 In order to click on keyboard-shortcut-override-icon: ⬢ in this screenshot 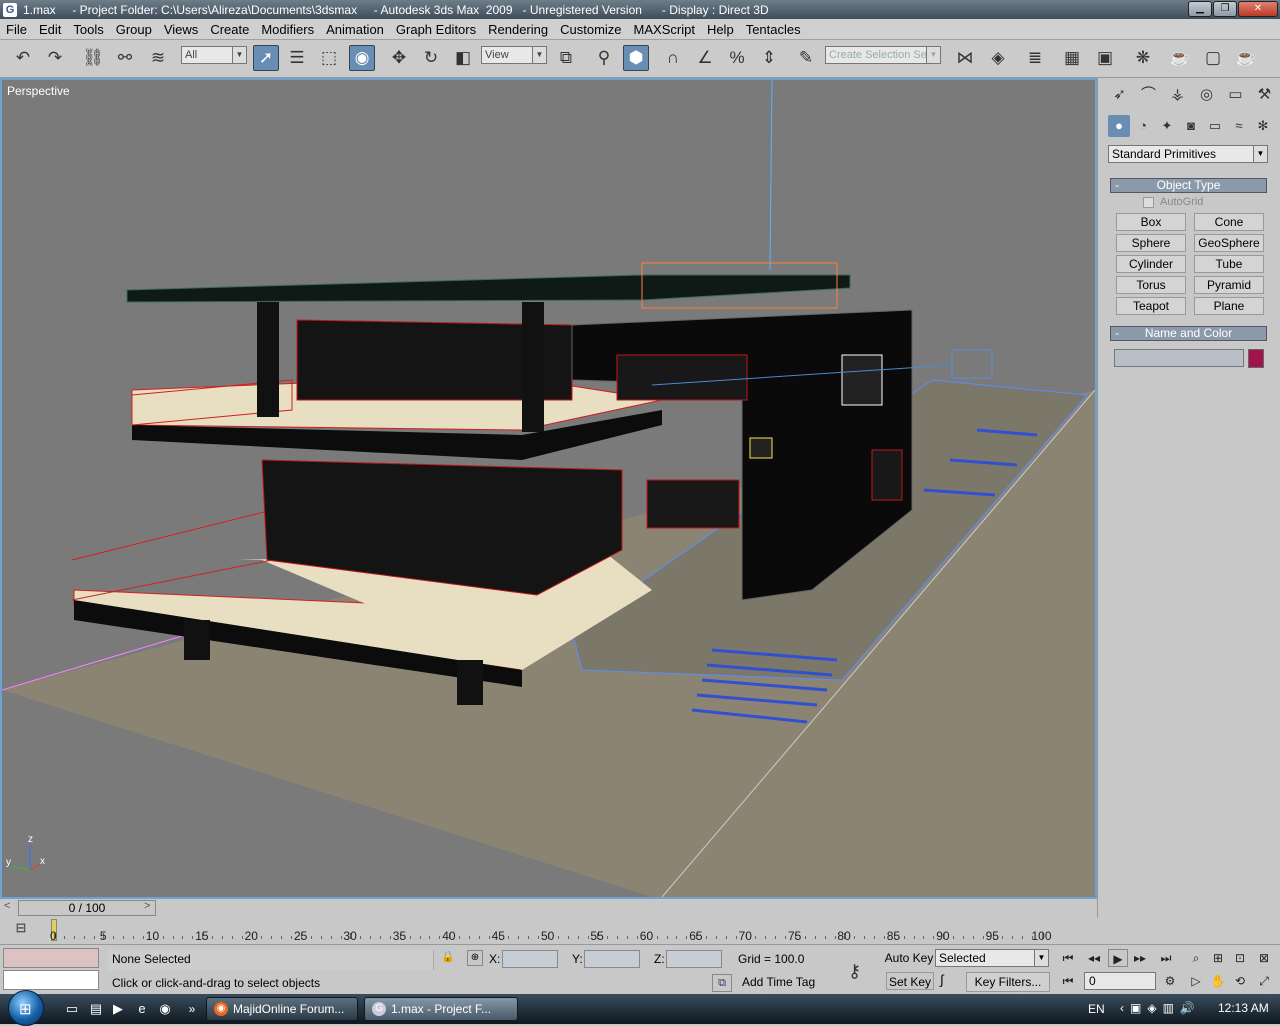, I will do `click(636, 58)`.